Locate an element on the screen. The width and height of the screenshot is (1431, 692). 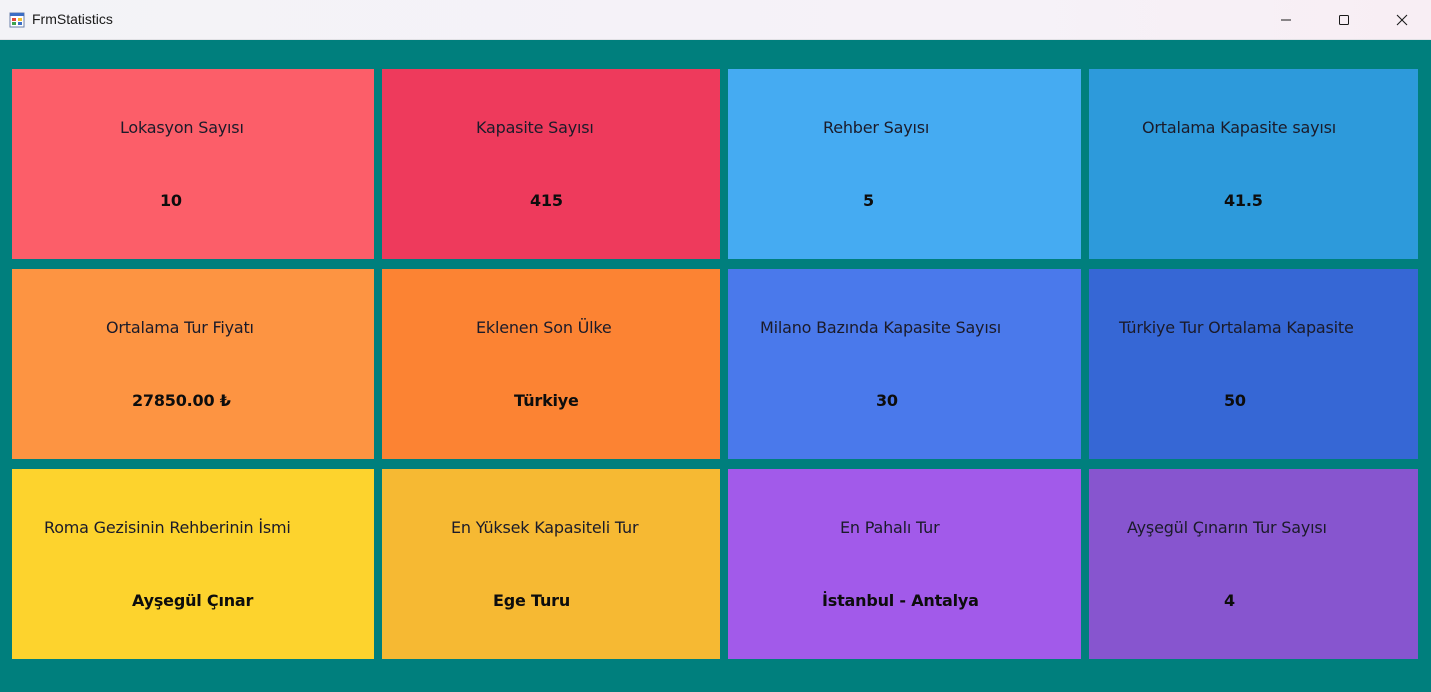
card-kapasite-sayisi: Kapasite Sayısı 415 is located at coordinates (551, 164).